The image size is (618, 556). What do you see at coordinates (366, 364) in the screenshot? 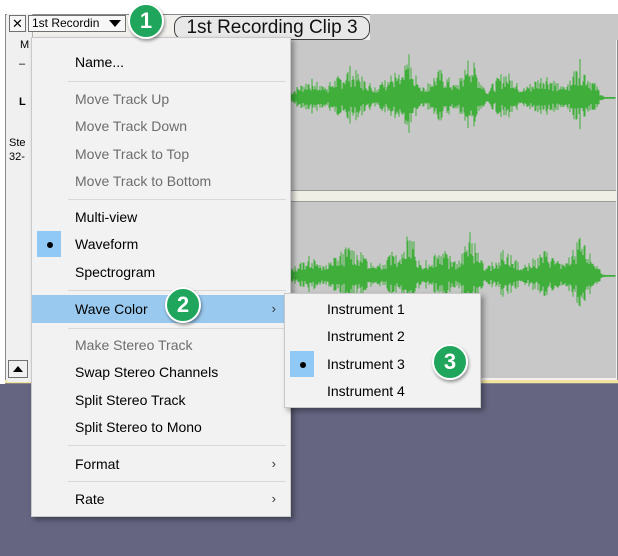
I see `menu-item-label: Instrument 3` at bounding box center [366, 364].